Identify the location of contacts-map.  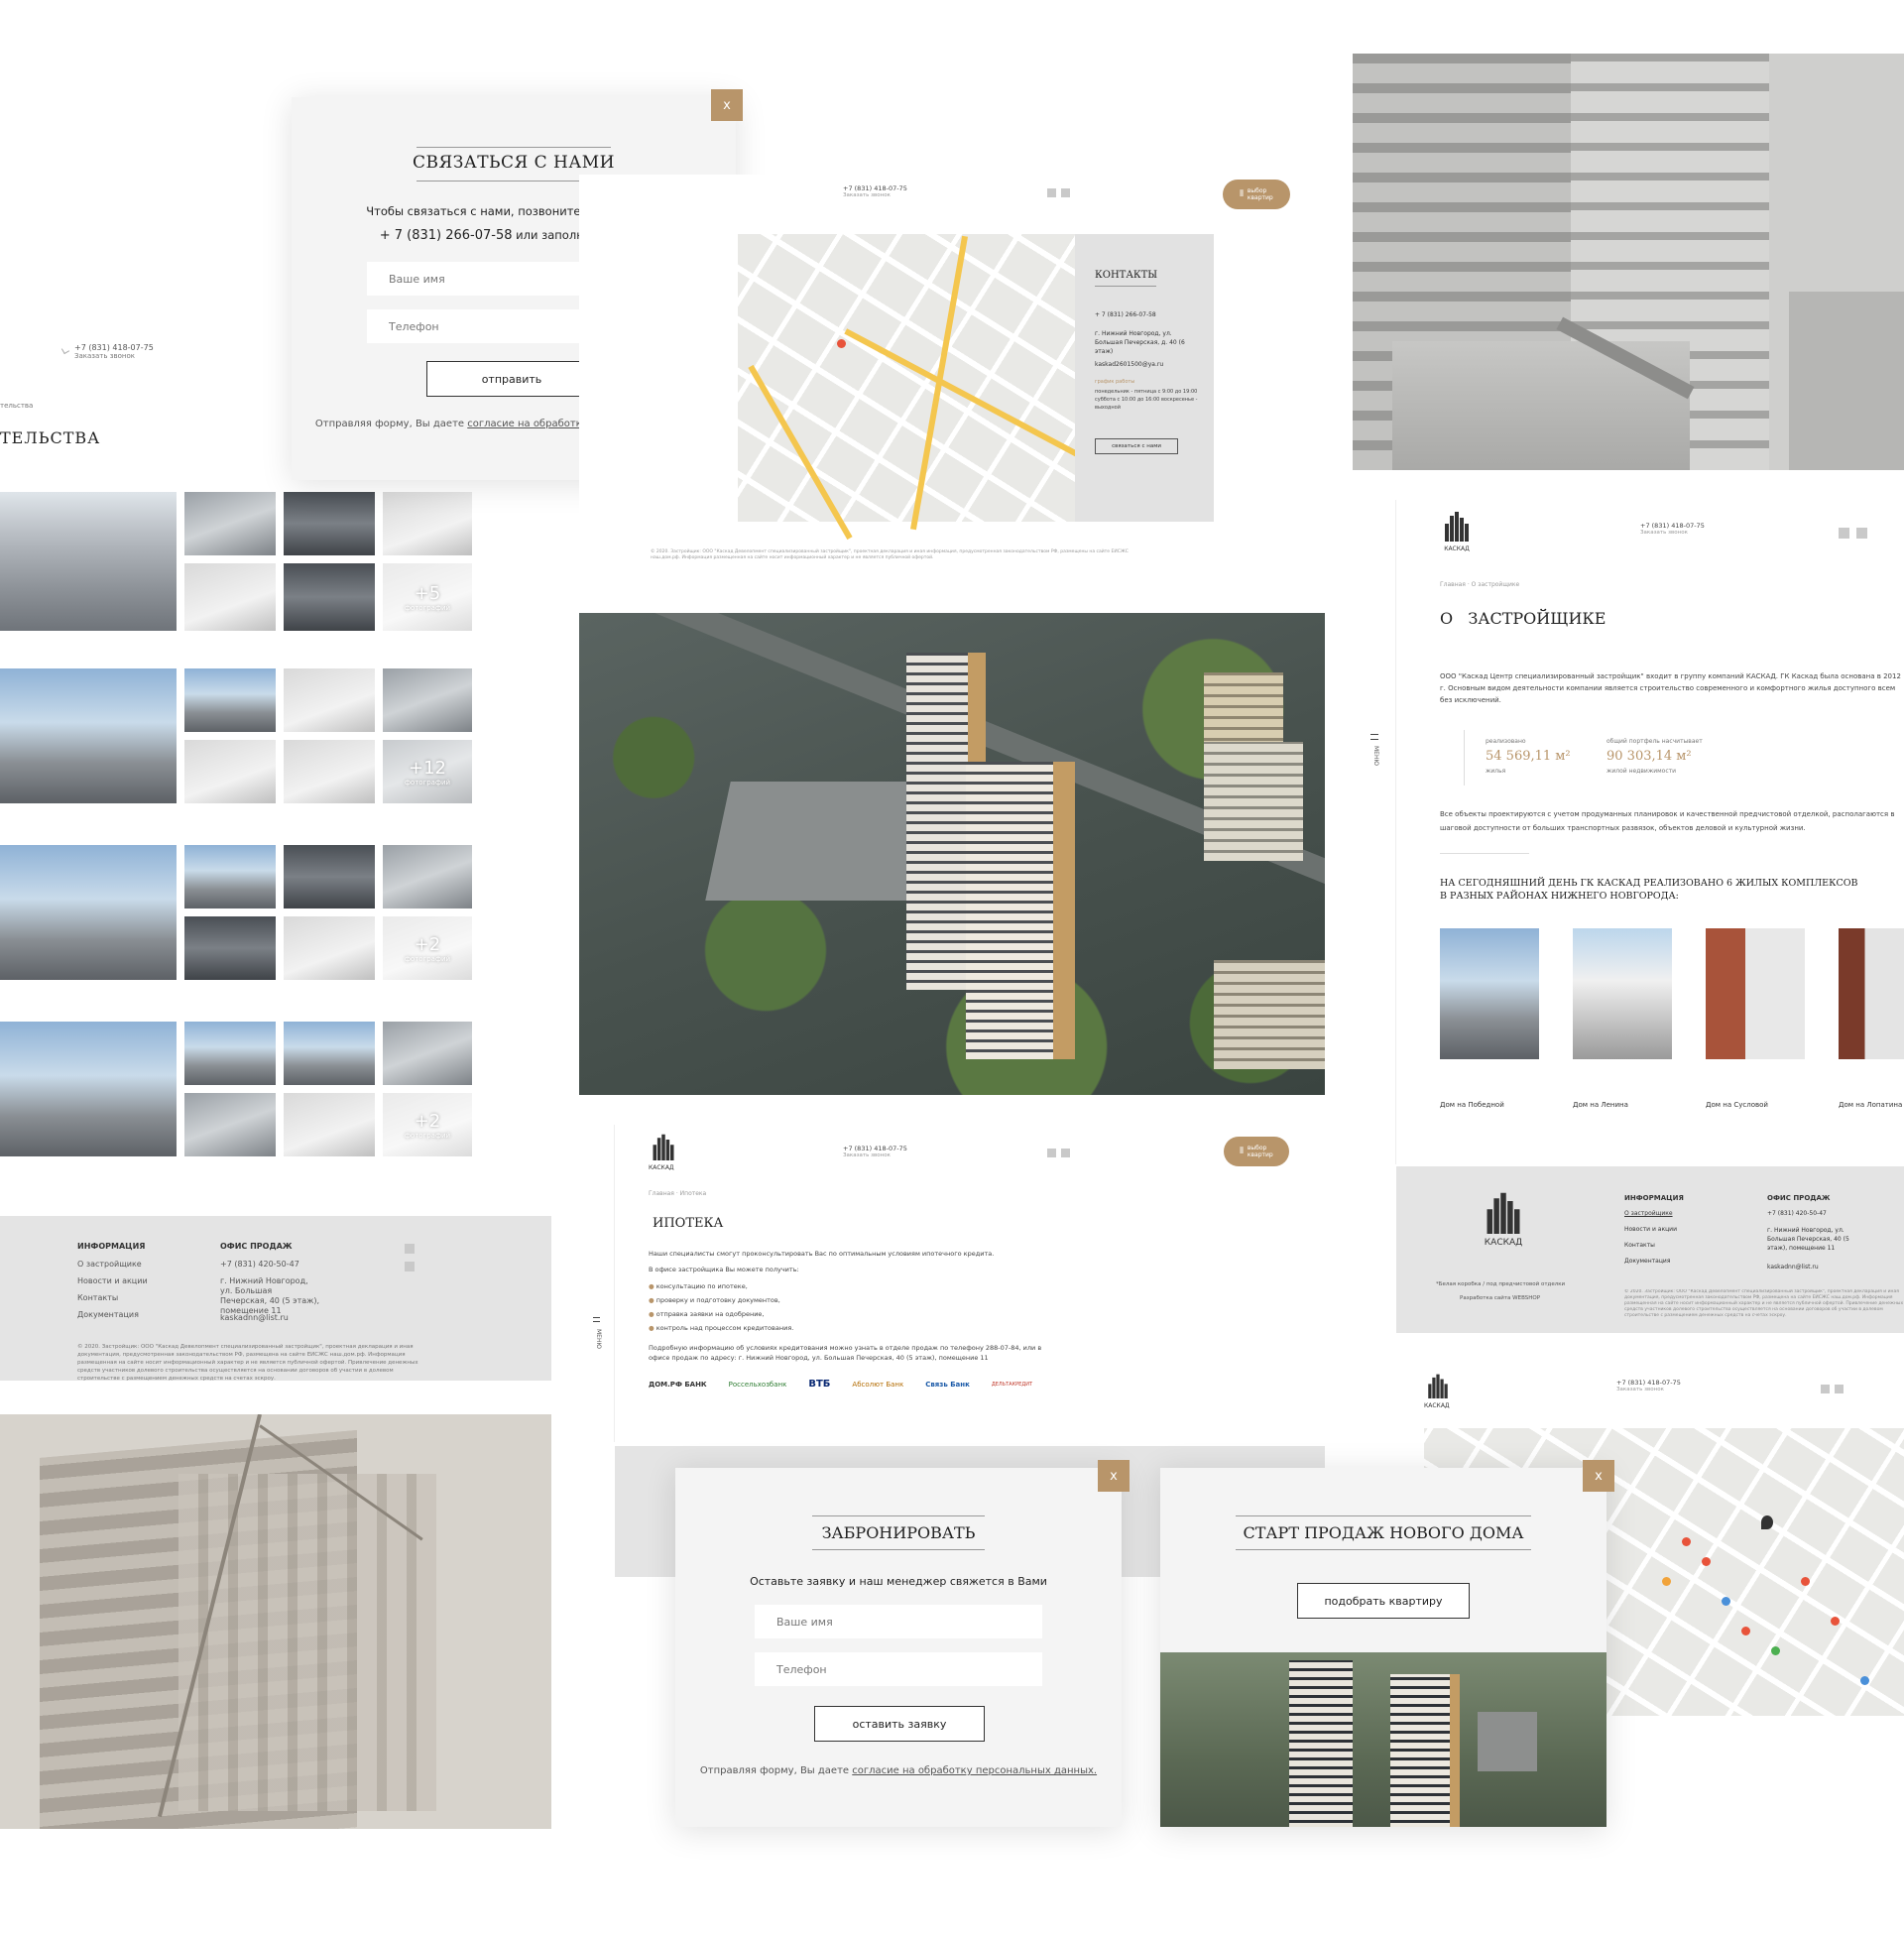
(933, 387).